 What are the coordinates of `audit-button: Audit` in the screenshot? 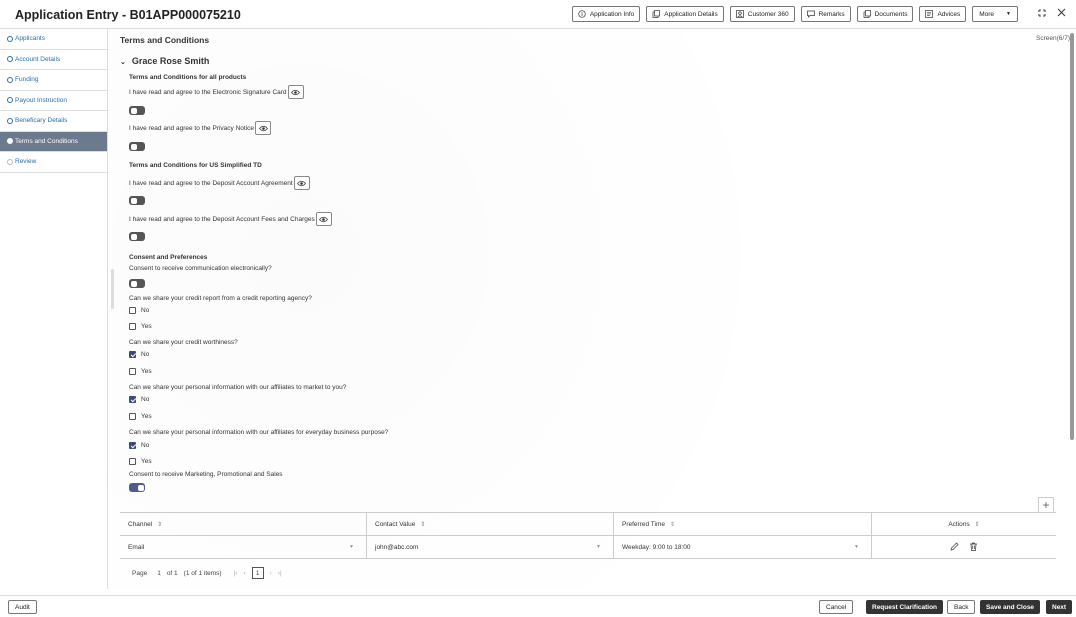 It's located at (22, 607).